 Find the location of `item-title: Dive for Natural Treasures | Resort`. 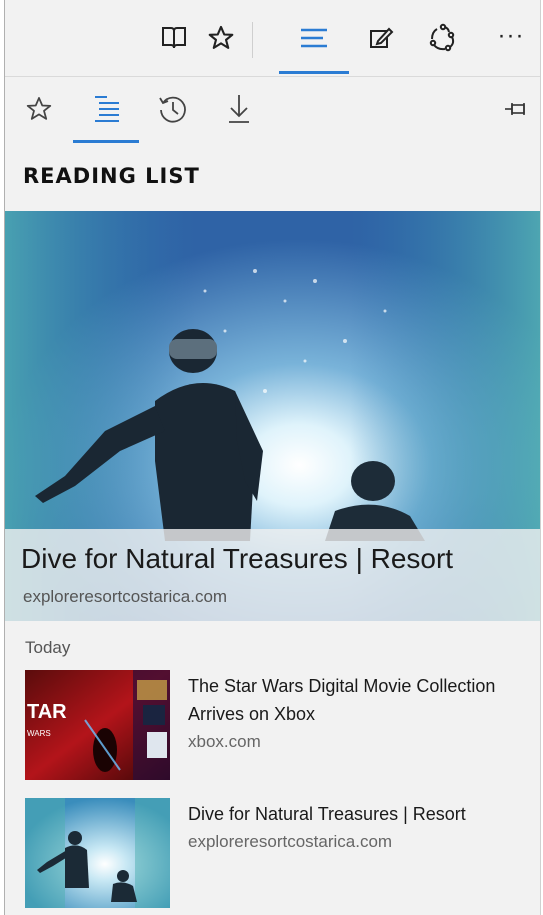

item-title: Dive for Natural Treasures | Resort is located at coordinates (327, 814).